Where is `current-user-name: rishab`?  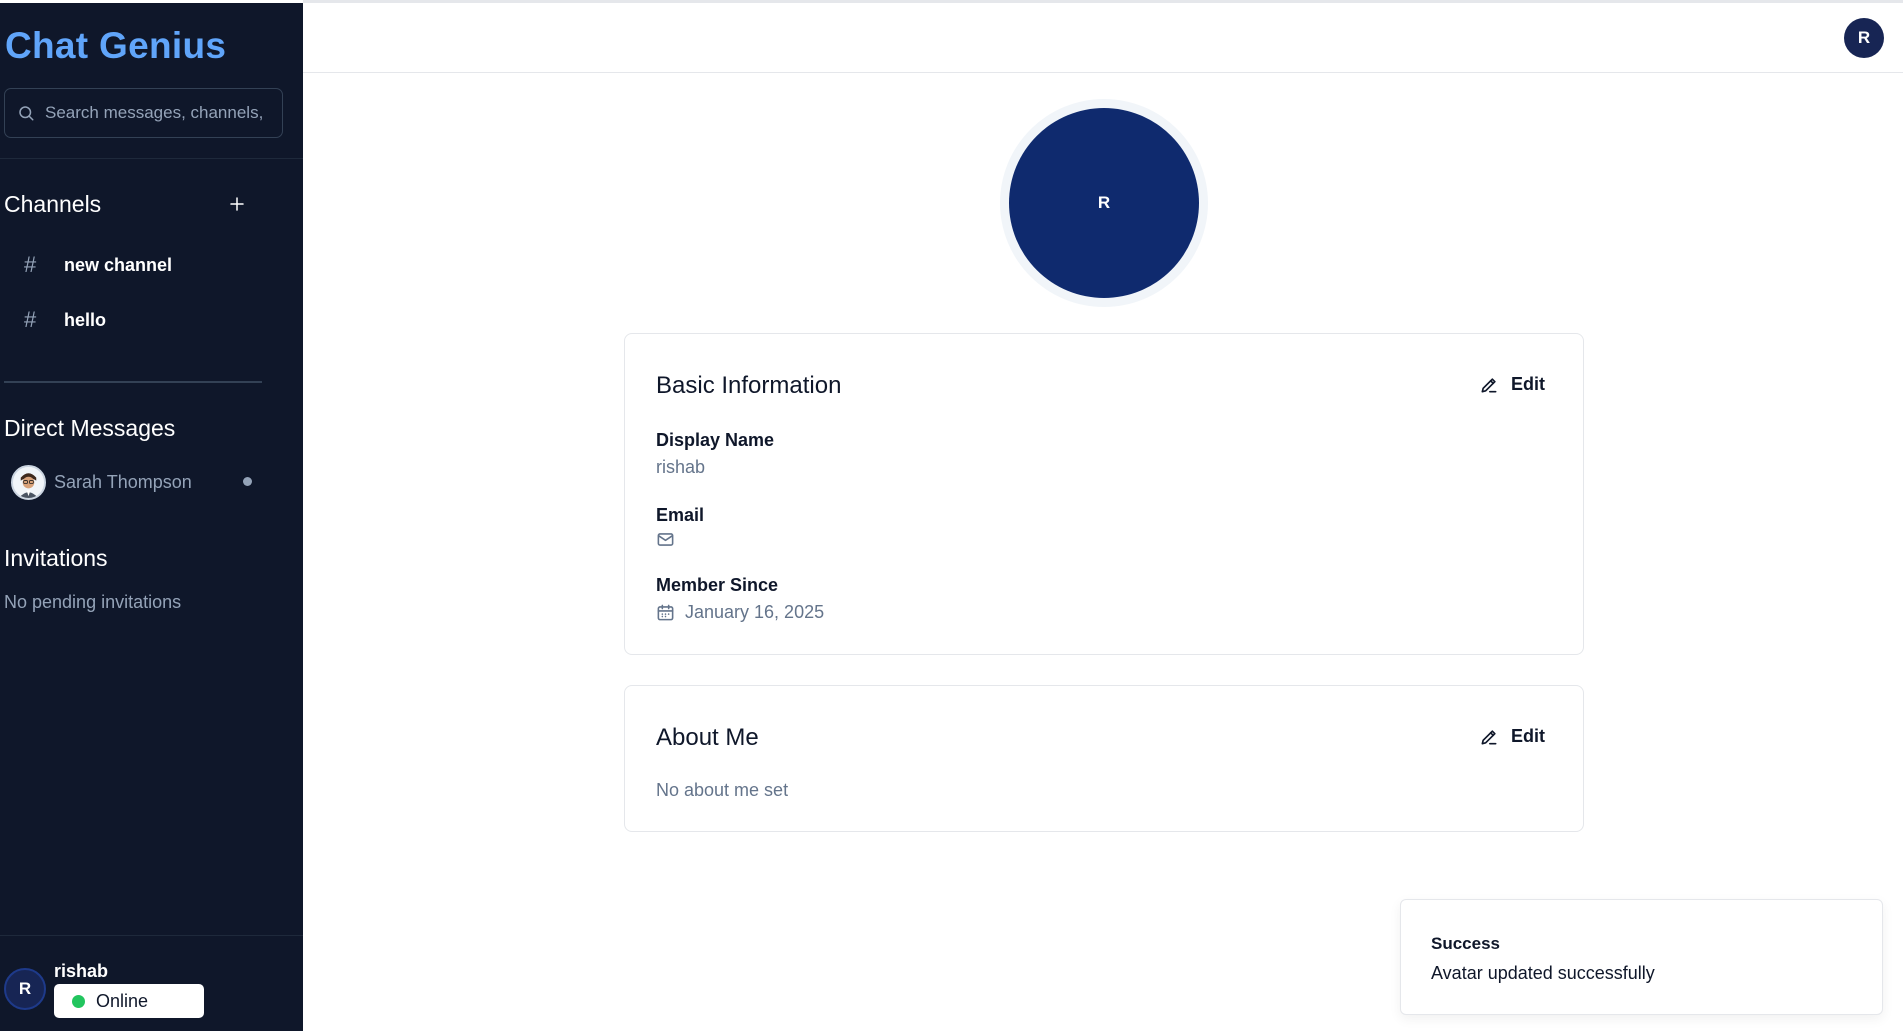
current-user-name: rishab is located at coordinates (81, 971).